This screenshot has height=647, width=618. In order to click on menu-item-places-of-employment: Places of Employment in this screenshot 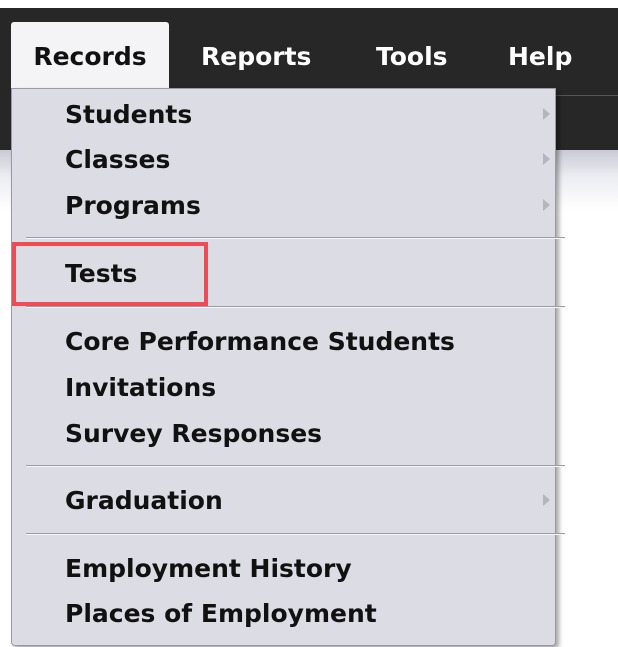, I will do `click(221, 614)`.